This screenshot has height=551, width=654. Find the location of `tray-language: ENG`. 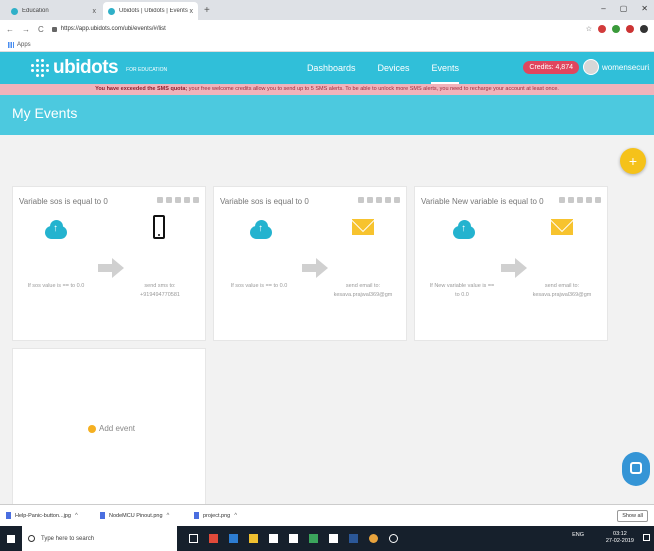

tray-language: ENG is located at coordinates (578, 535).